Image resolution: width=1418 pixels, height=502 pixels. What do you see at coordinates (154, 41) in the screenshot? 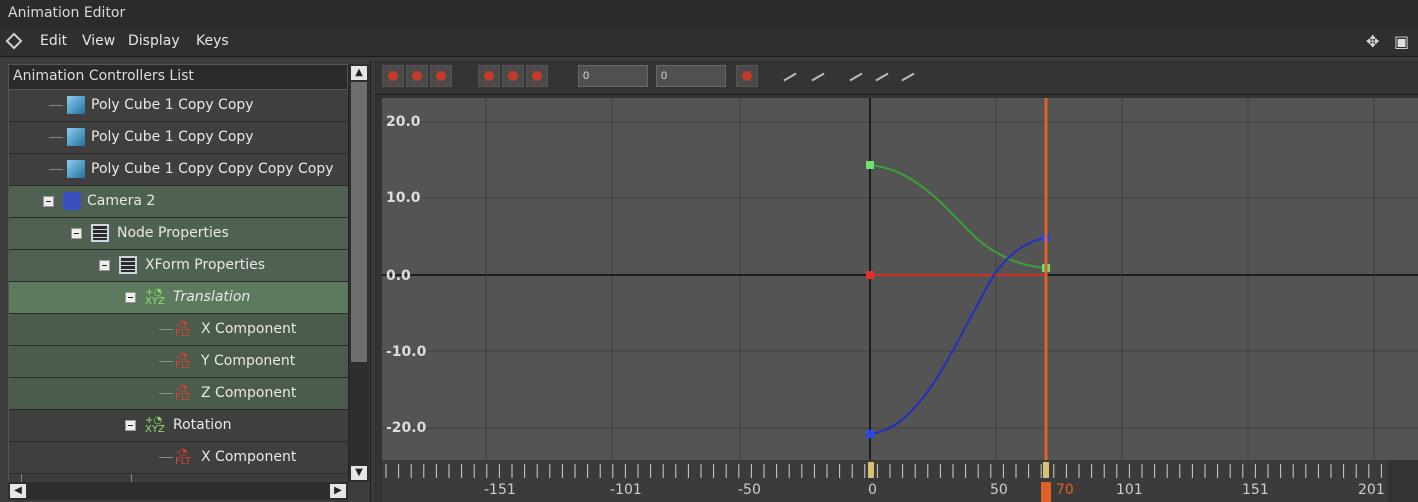
I see `menu-display: Display` at bounding box center [154, 41].